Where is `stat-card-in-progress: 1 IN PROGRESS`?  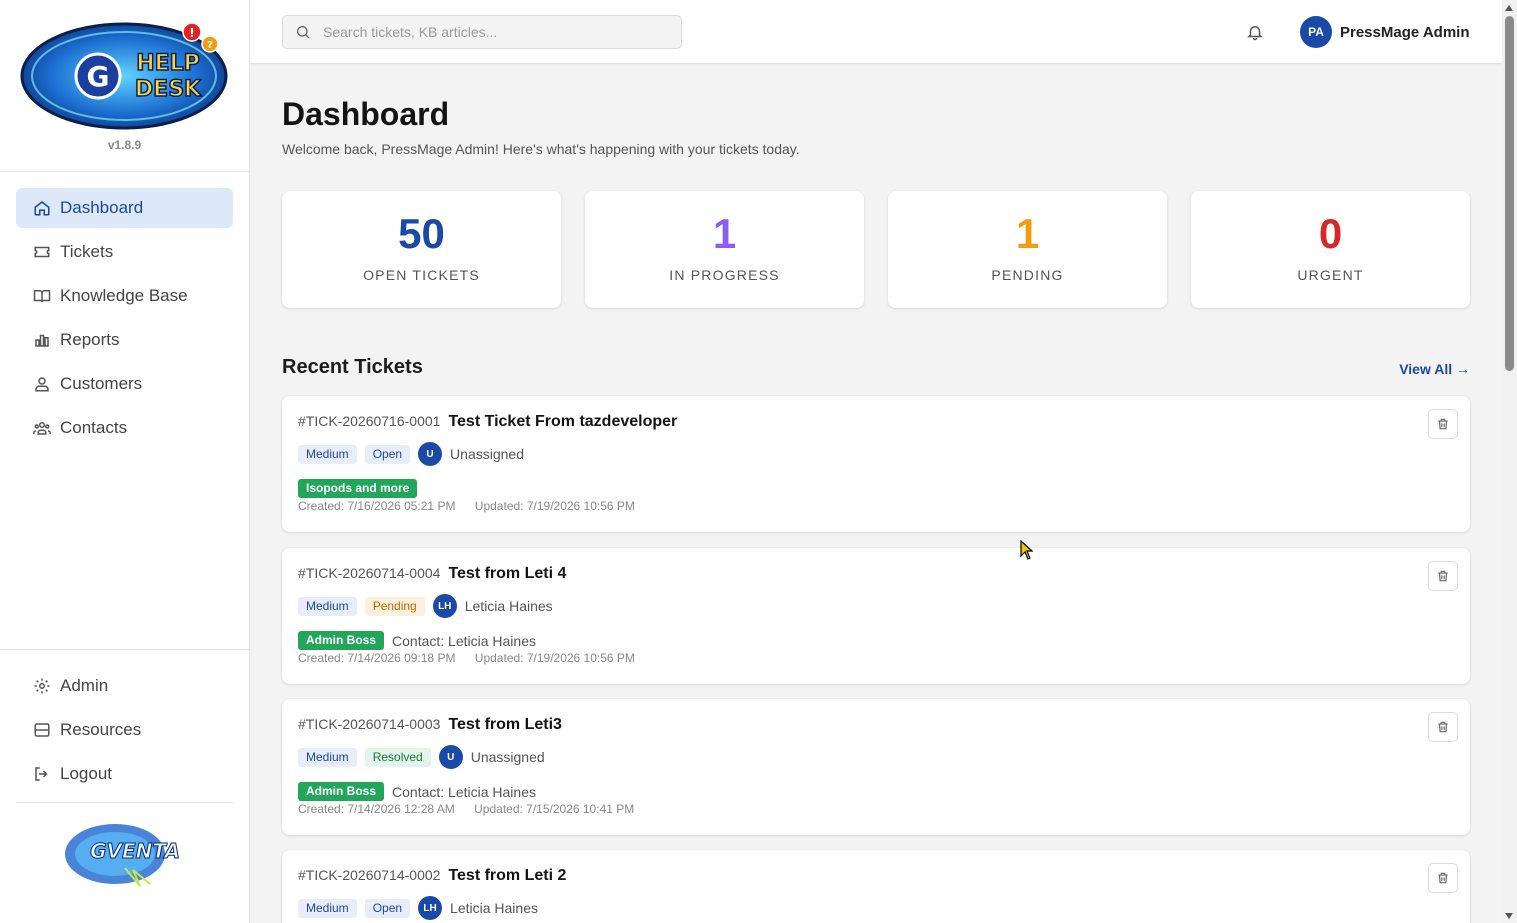
stat-card-in-progress: 1 IN PROGRESS is located at coordinates (724, 249).